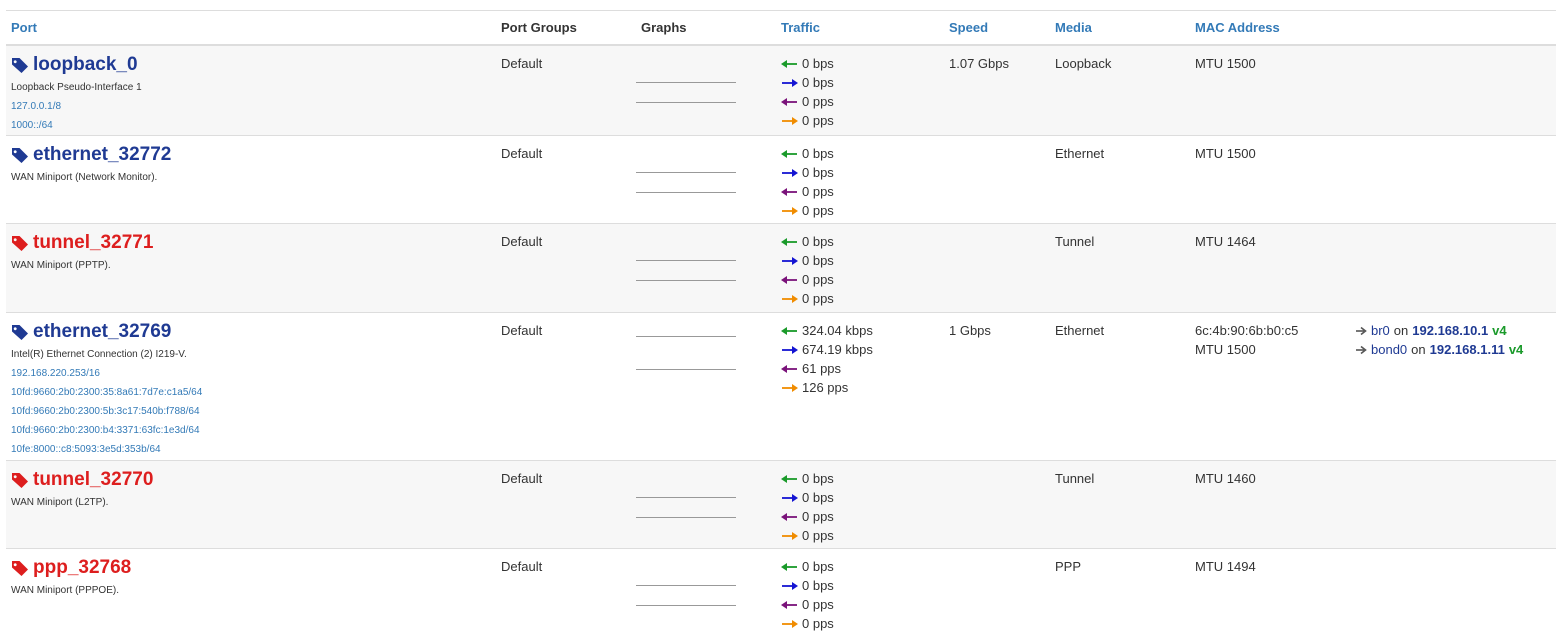 The width and height of the screenshot is (1556, 637). Describe the element at coordinates (997, 90) in the screenshot. I see `speed-cell: 1.07 Gbps` at that location.